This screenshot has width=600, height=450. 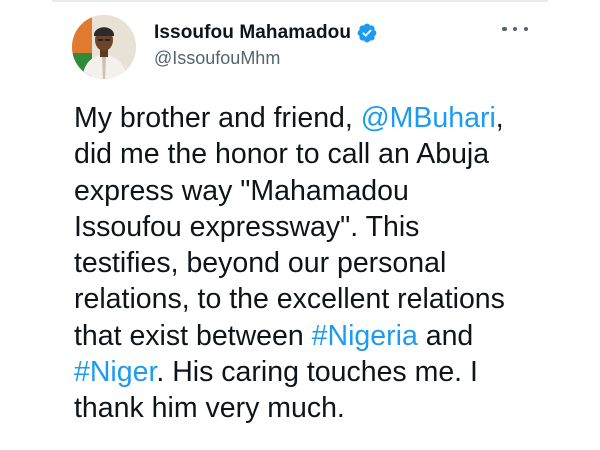 I want to click on tweet-text-segment: My brother and friend,, so click(x=217, y=118).